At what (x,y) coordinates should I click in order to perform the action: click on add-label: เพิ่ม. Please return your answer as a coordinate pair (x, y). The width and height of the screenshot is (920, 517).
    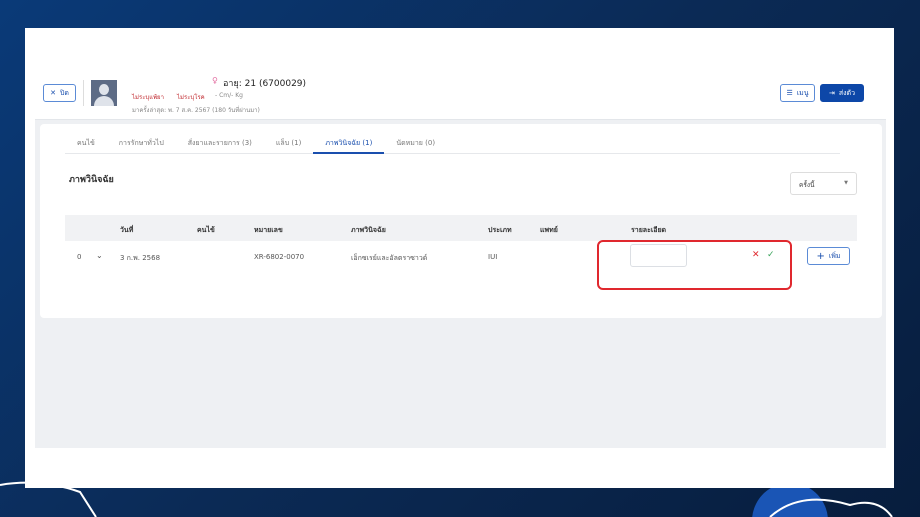
    Looking at the image, I should click on (834, 255).